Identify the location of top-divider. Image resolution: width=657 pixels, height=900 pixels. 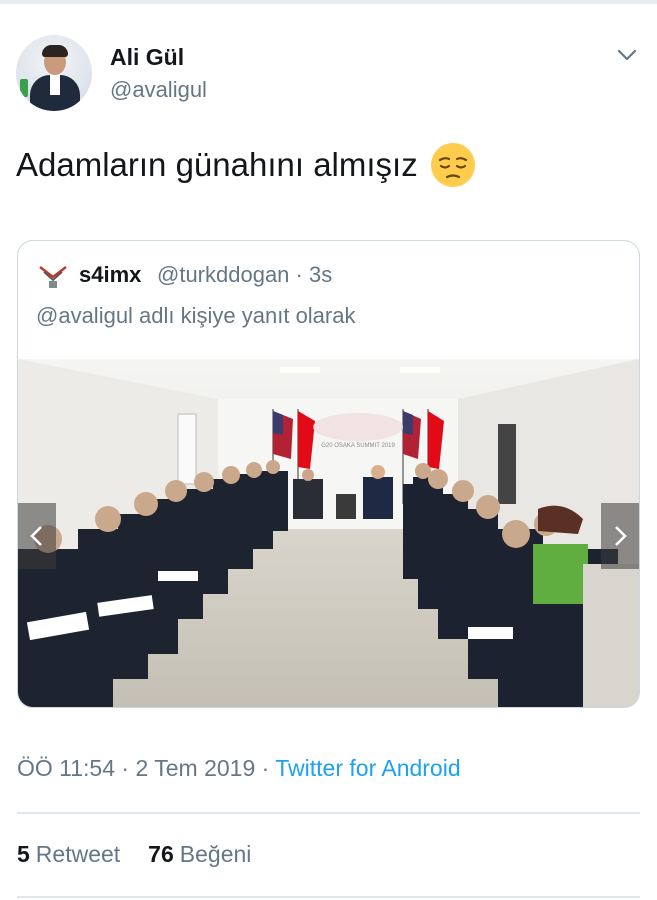
(328, 2).